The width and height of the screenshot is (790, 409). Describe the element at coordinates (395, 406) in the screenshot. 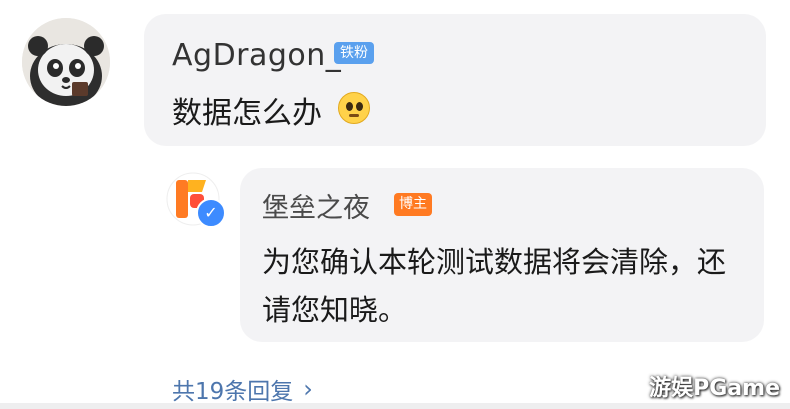

I see `bottom-divider` at that location.